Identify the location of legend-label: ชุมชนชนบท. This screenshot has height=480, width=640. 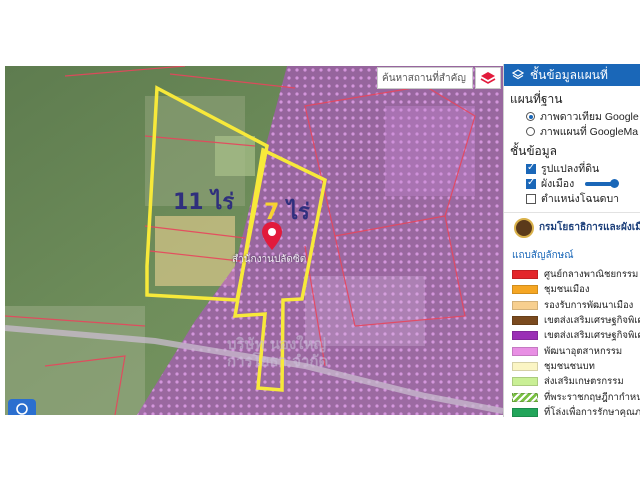
(569, 366).